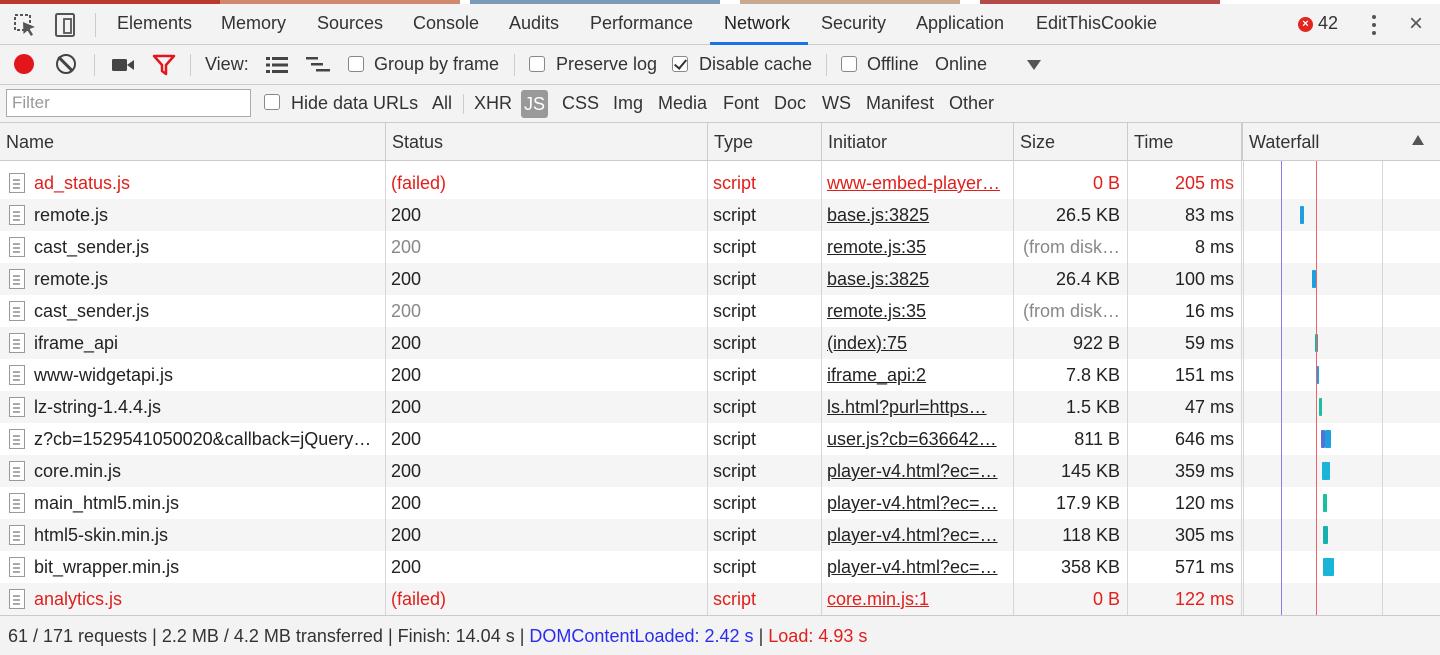  What do you see at coordinates (547, 142) in the screenshot?
I see `column-status: Status` at bounding box center [547, 142].